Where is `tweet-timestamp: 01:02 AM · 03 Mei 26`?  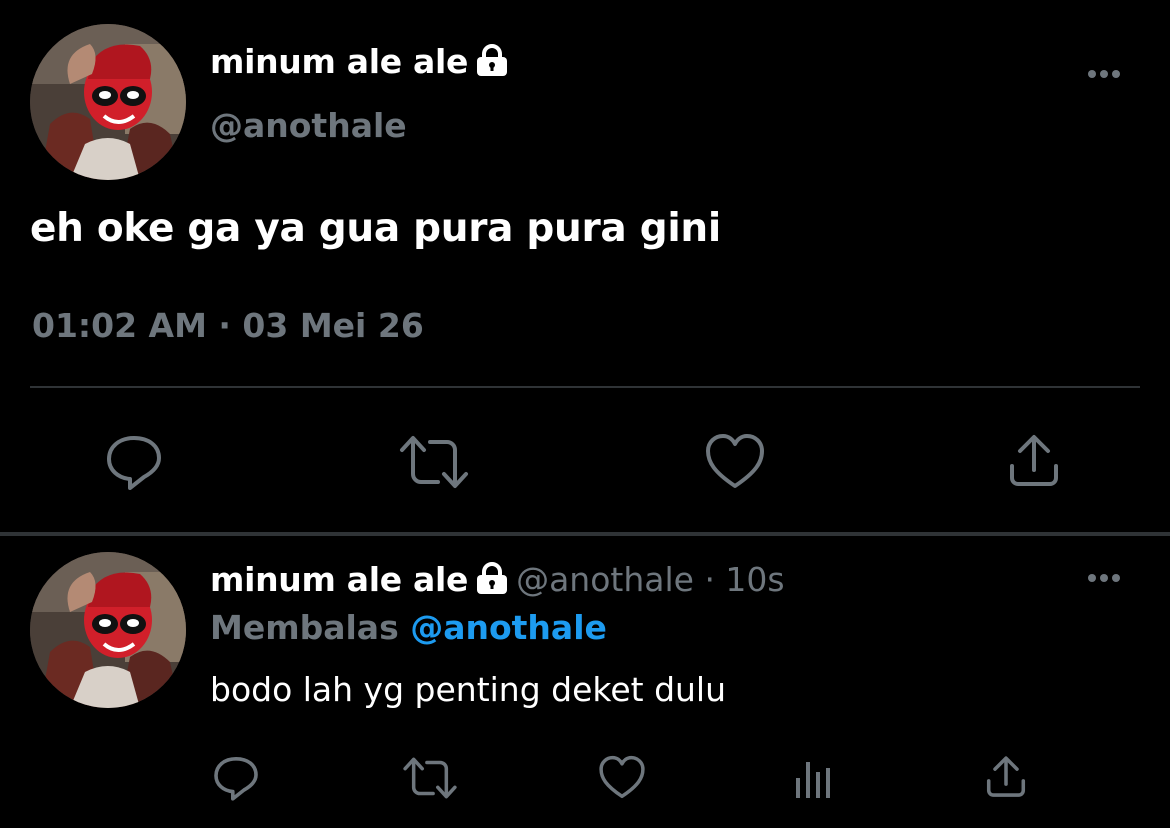
tweet-timestamp: 01:02 AM · 03 Mei 26 is located at coordinates (228, 325).